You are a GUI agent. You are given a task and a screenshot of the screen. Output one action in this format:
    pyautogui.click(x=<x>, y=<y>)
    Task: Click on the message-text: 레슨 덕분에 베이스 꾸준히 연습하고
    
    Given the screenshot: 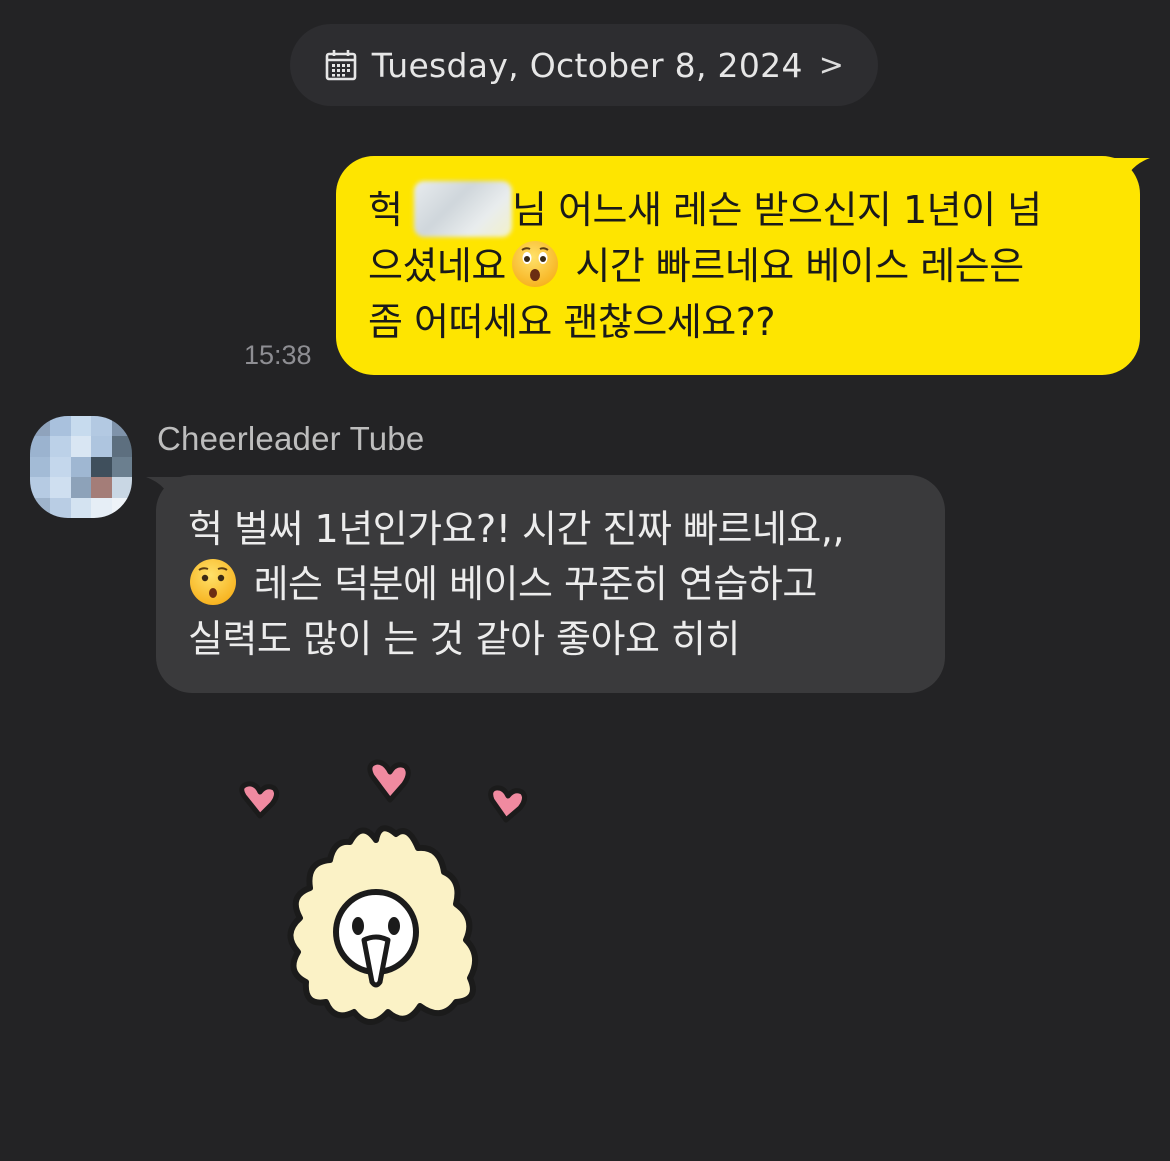 What is the action you would take?
    pyautogui.click(x=530, y=584)
    